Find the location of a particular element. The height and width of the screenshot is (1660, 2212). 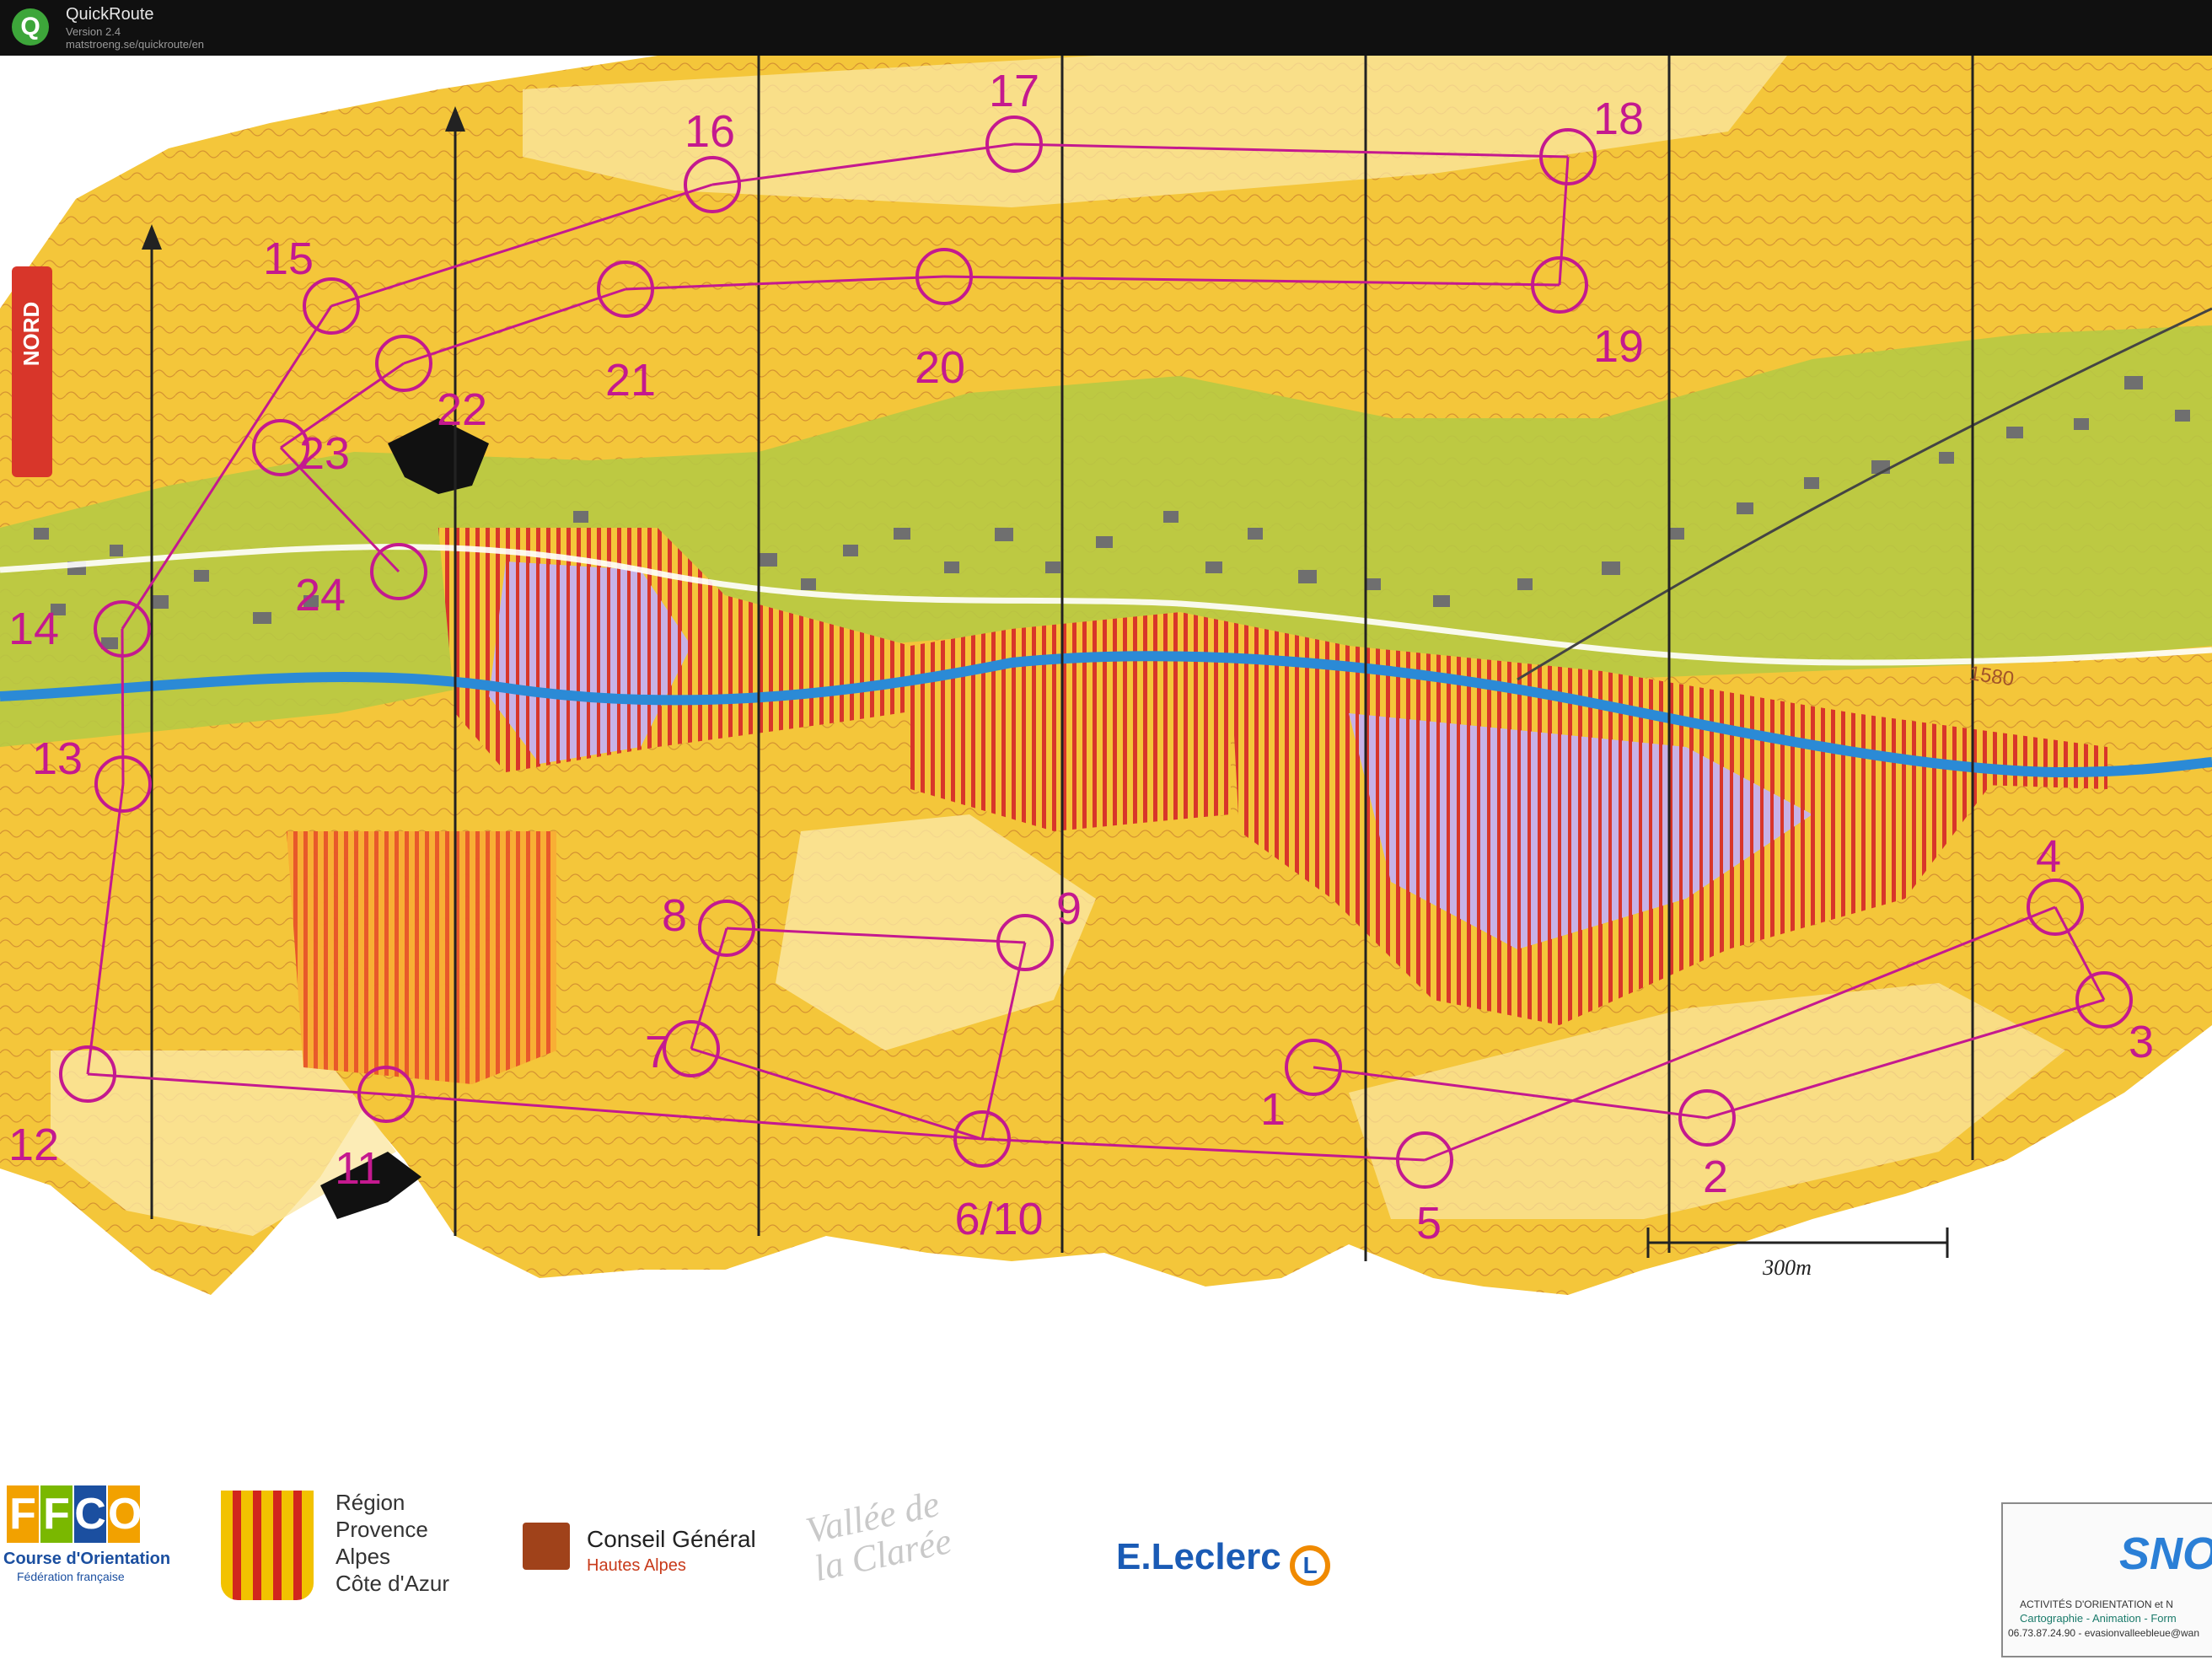

vallee-claree-text: Vallée de la Clarée is located at coordinates (878, 1536).